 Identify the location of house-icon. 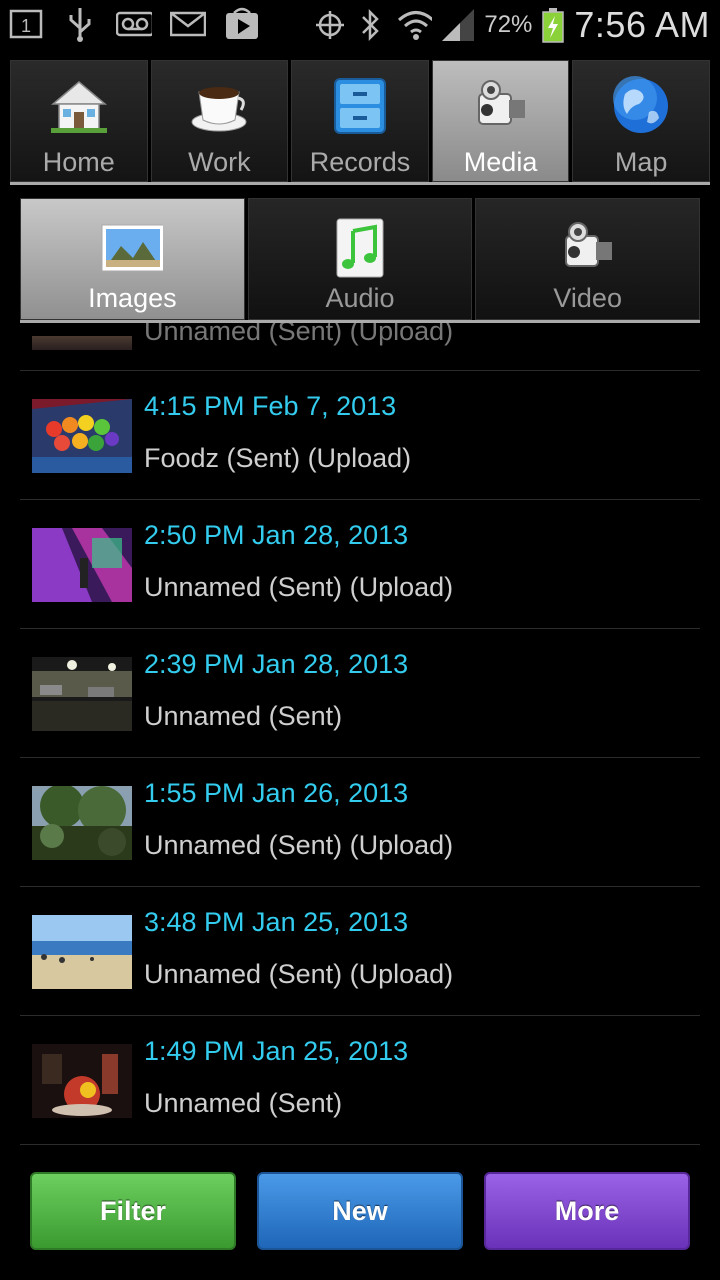
(79, 106).